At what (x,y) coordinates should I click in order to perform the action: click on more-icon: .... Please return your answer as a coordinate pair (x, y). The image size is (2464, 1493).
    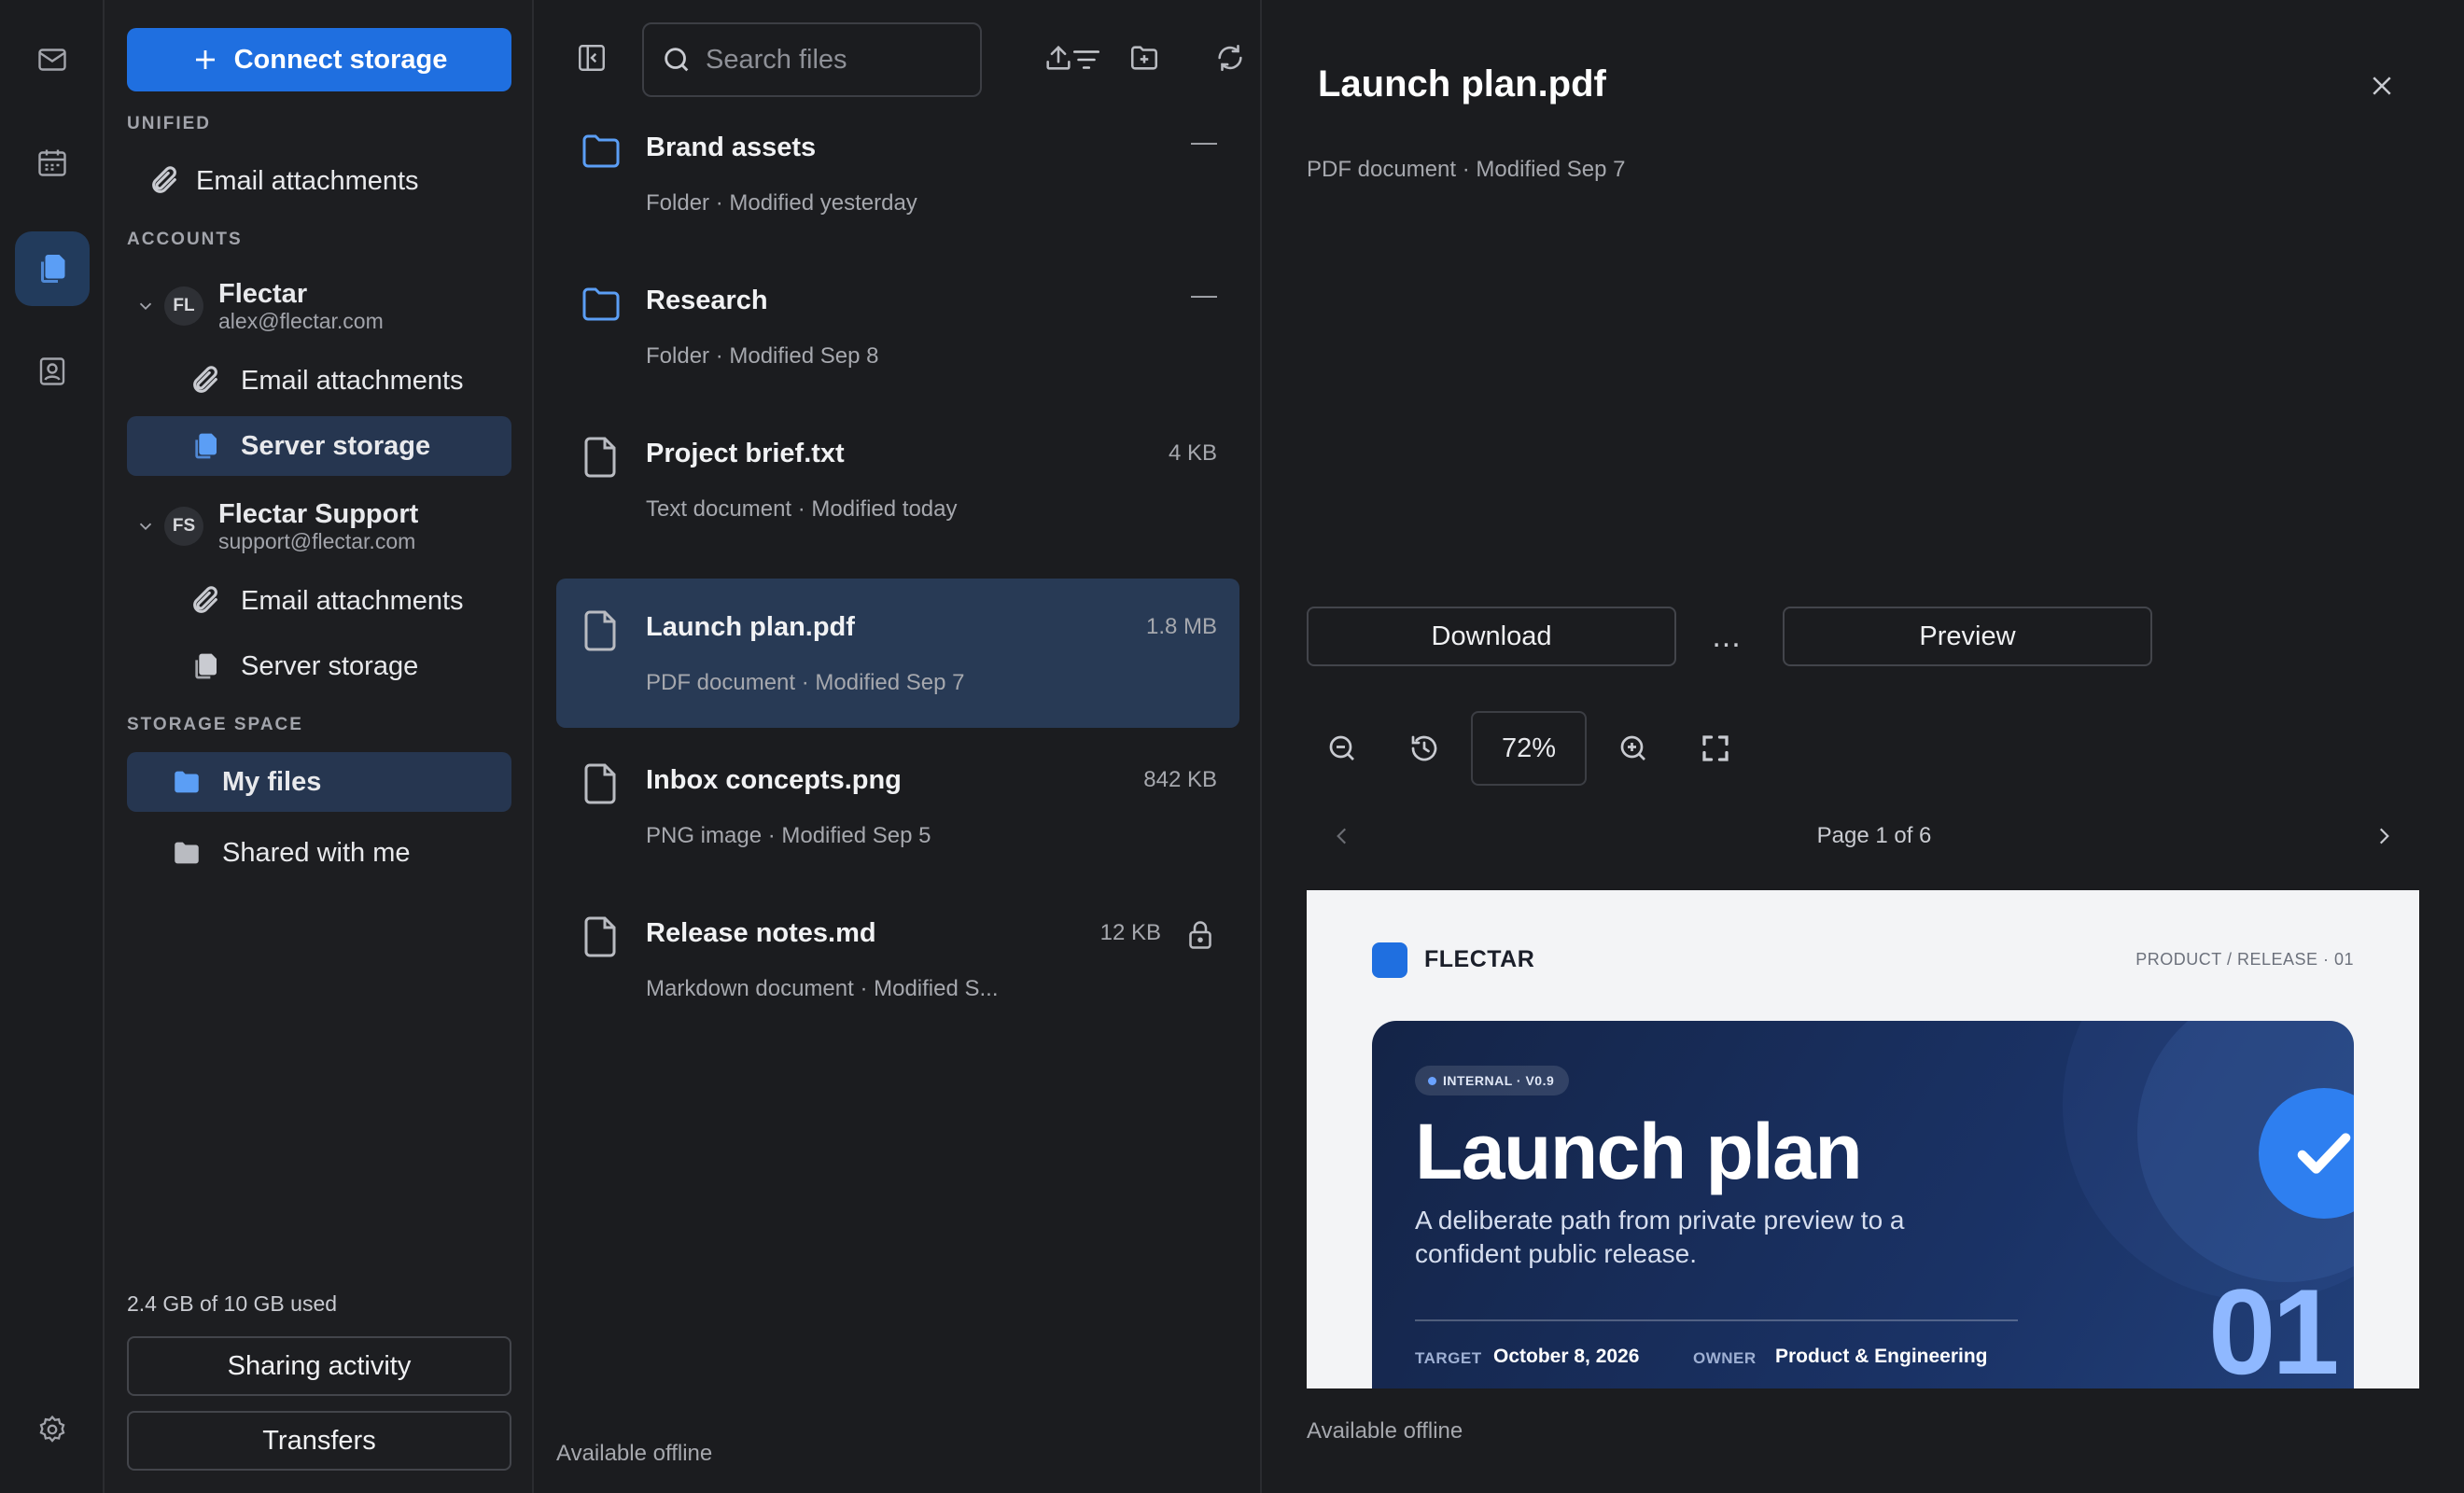
    Looking at the image, I should click on (1727, 636).